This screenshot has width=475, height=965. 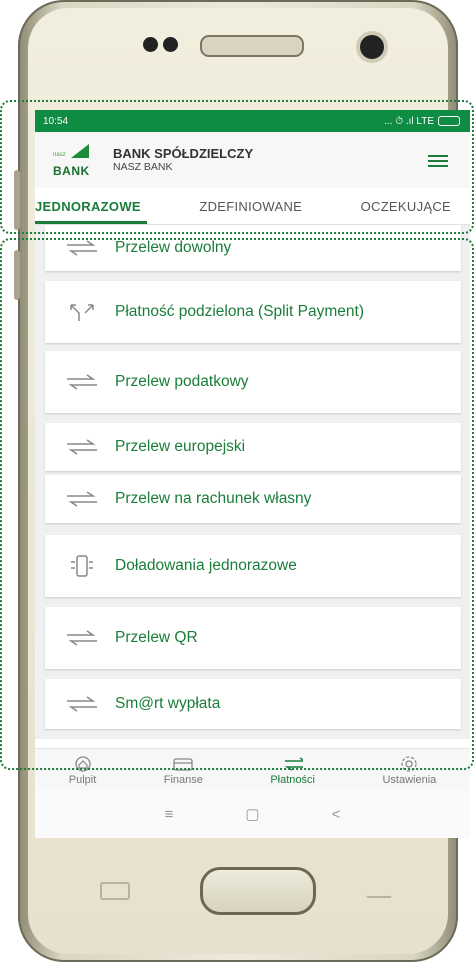 I want to click on back-hardware-key-icon, so click(x=379, y=890).